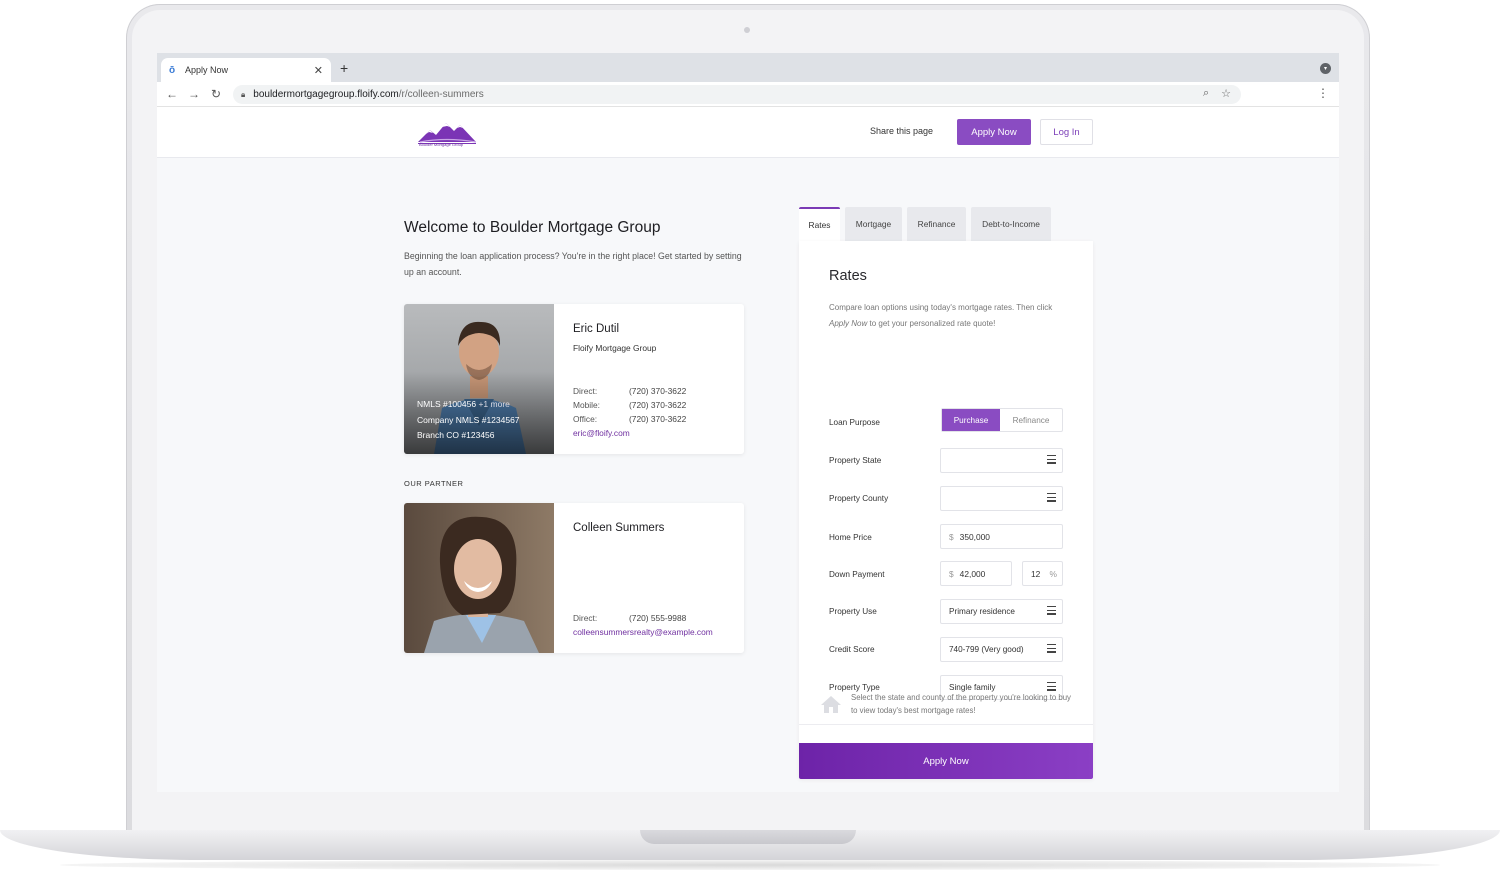  Describe the element at coordinates (857, 574) in the screenshot. I see `down-payment-label: Down Payment` at that location.